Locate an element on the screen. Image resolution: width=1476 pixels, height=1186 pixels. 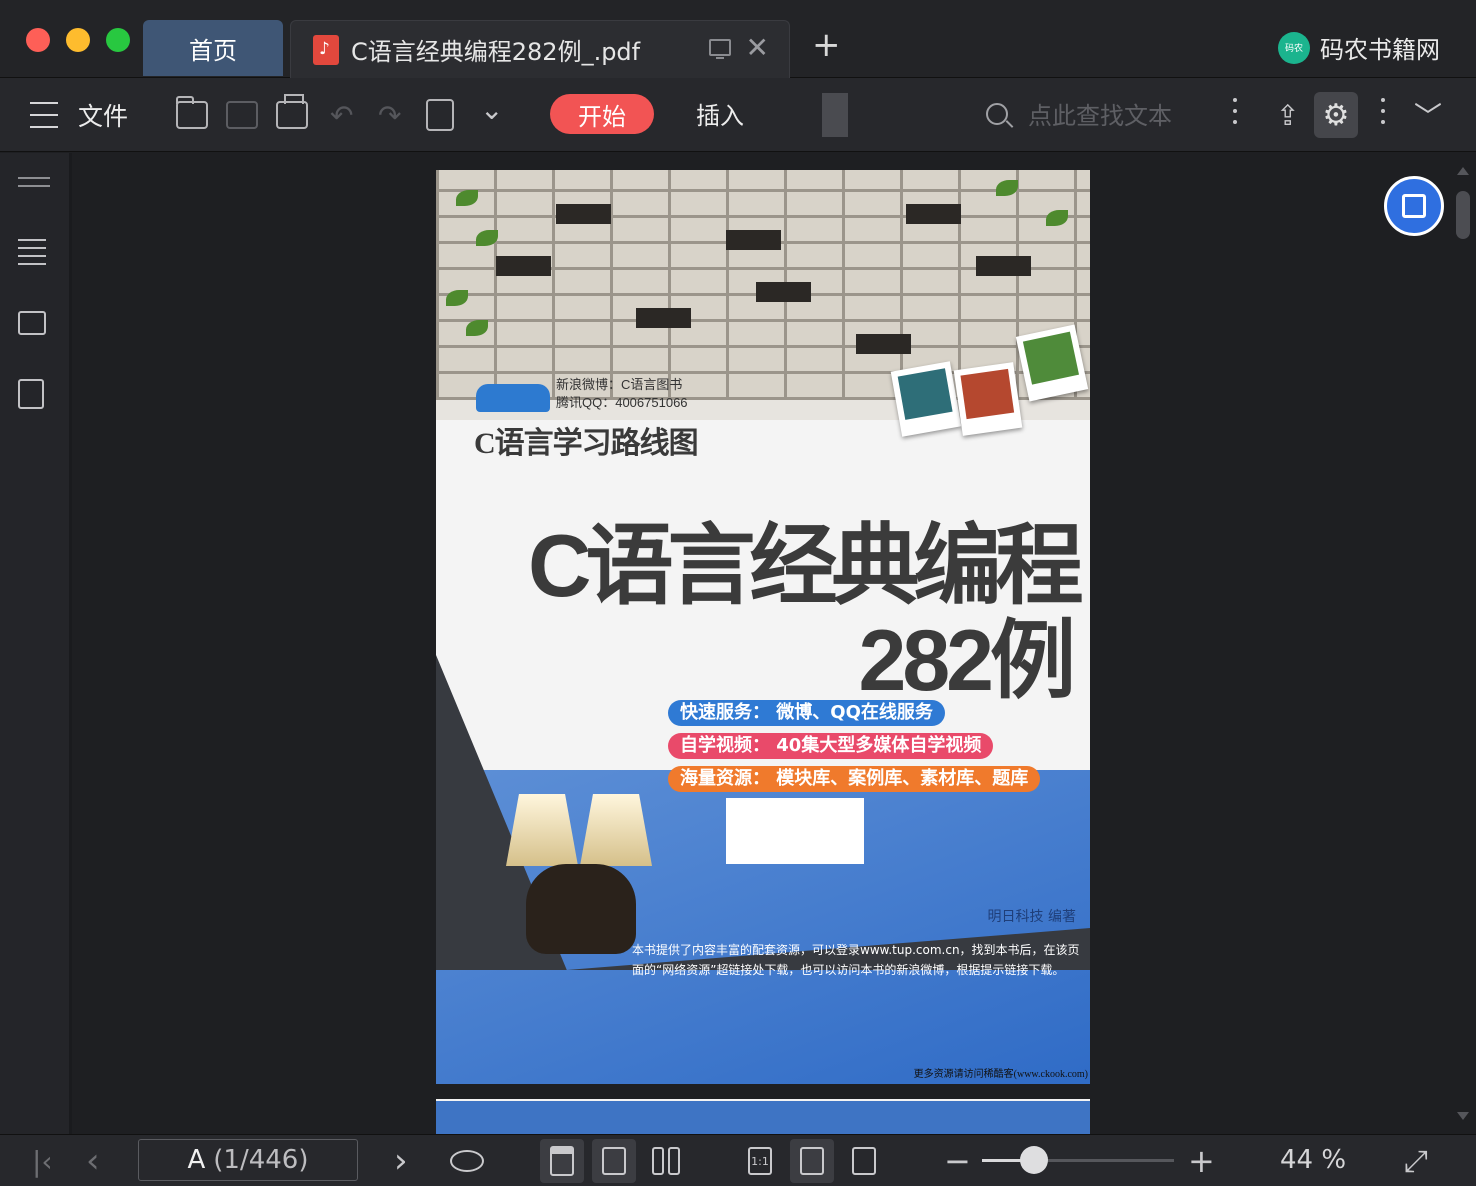
tab-document: C语言经典编程282例_.pdf ✕ is located at coordinates (540, 49).